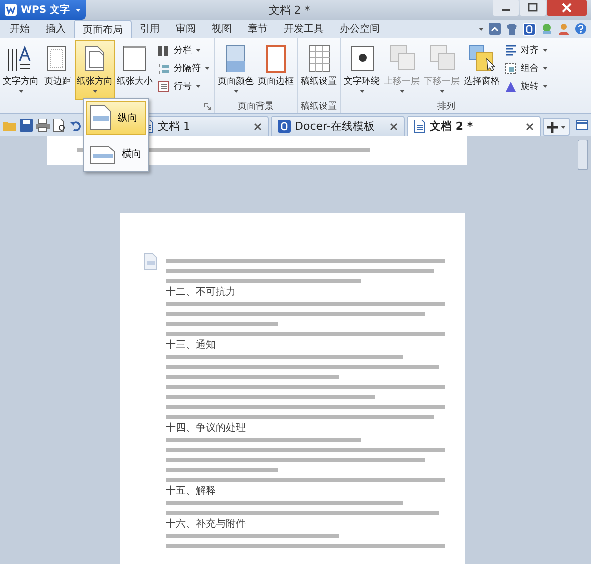 This screenshot has height=564, width=591. What do you see at coordinates (319, 106) in the screenshot?
I see `group-label: 稿纸设置` at bounding box center [319, 106].